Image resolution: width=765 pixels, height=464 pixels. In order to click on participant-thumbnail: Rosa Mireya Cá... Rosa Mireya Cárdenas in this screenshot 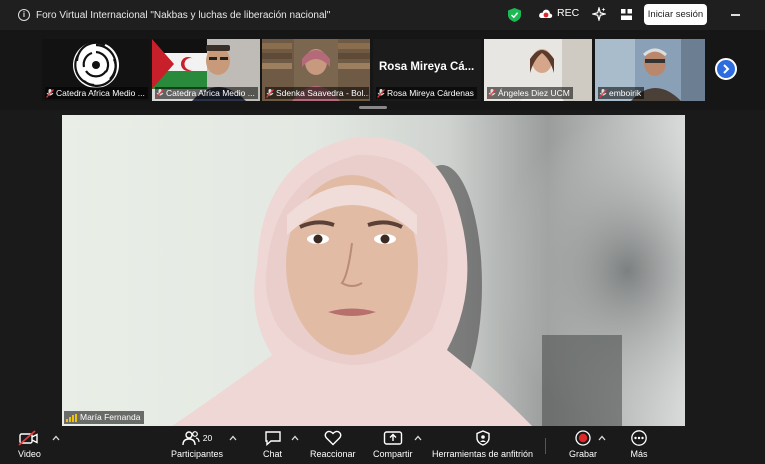, I will do `click(427, 70)`.